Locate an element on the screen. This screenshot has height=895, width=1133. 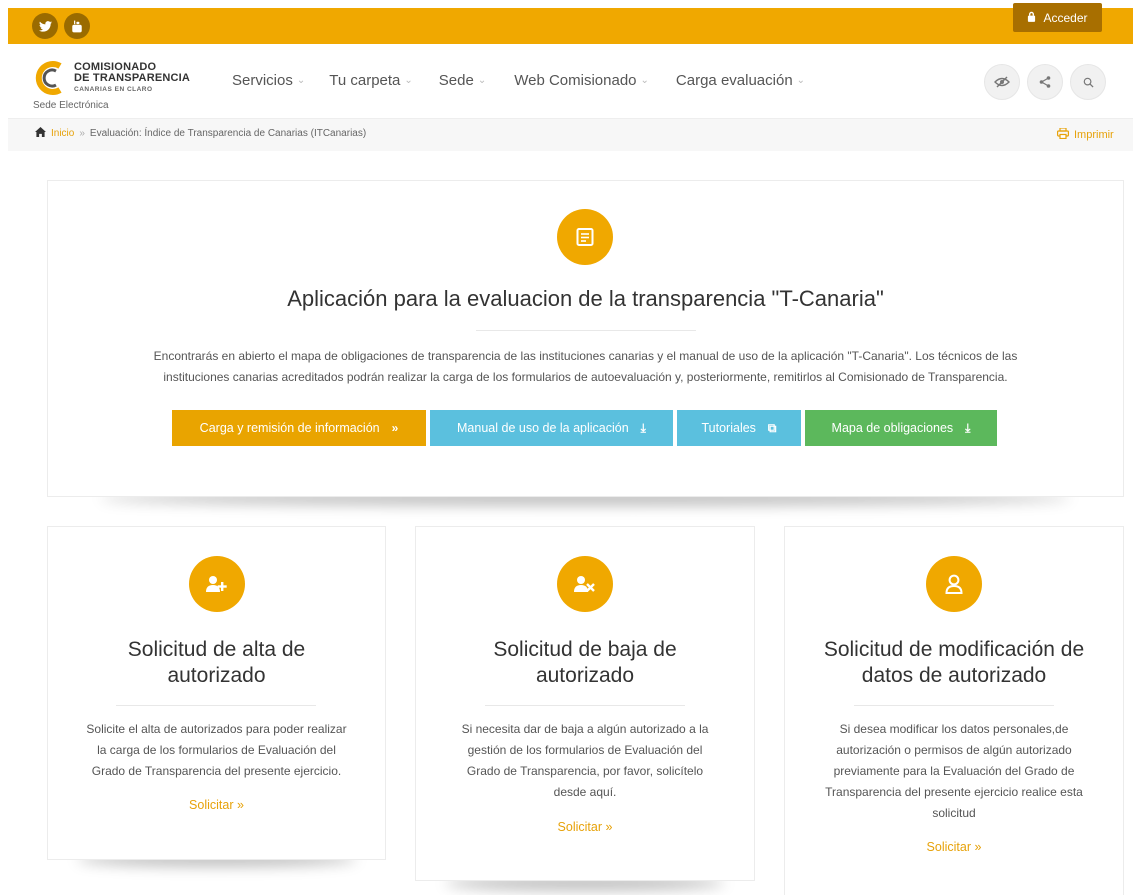
upload-information-button: Carga y remisión de información » is located at coordinates (299, 428).